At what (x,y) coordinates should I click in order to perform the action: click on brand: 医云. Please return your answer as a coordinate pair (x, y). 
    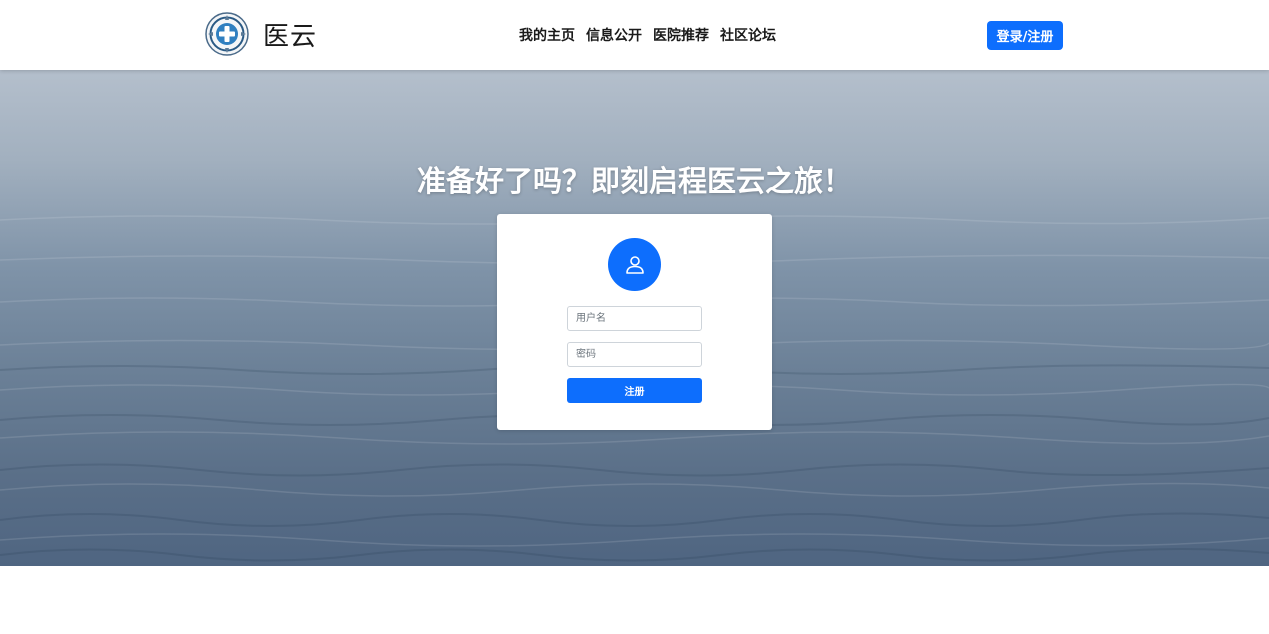
    Looking at the image, I should click on (261, 34).